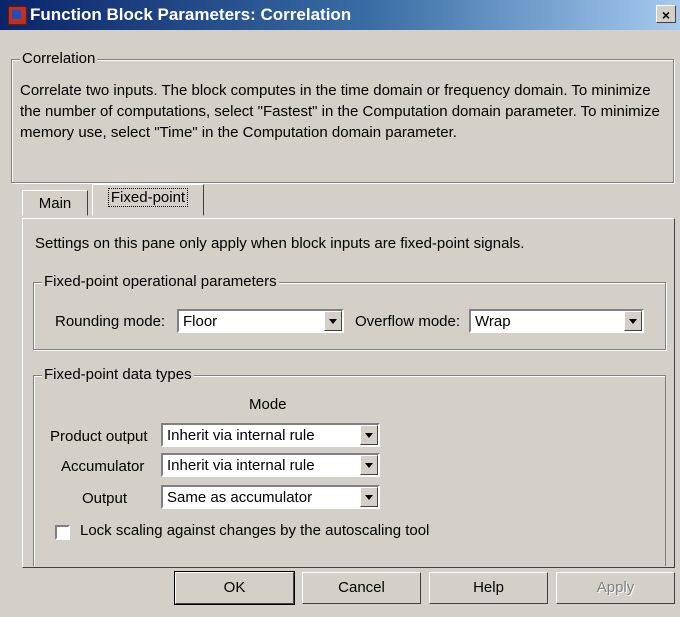 Image resolution: width=680 pixels, height=617 pixels. I want to click on output-value: Same as accumulator, so click(240, 497).